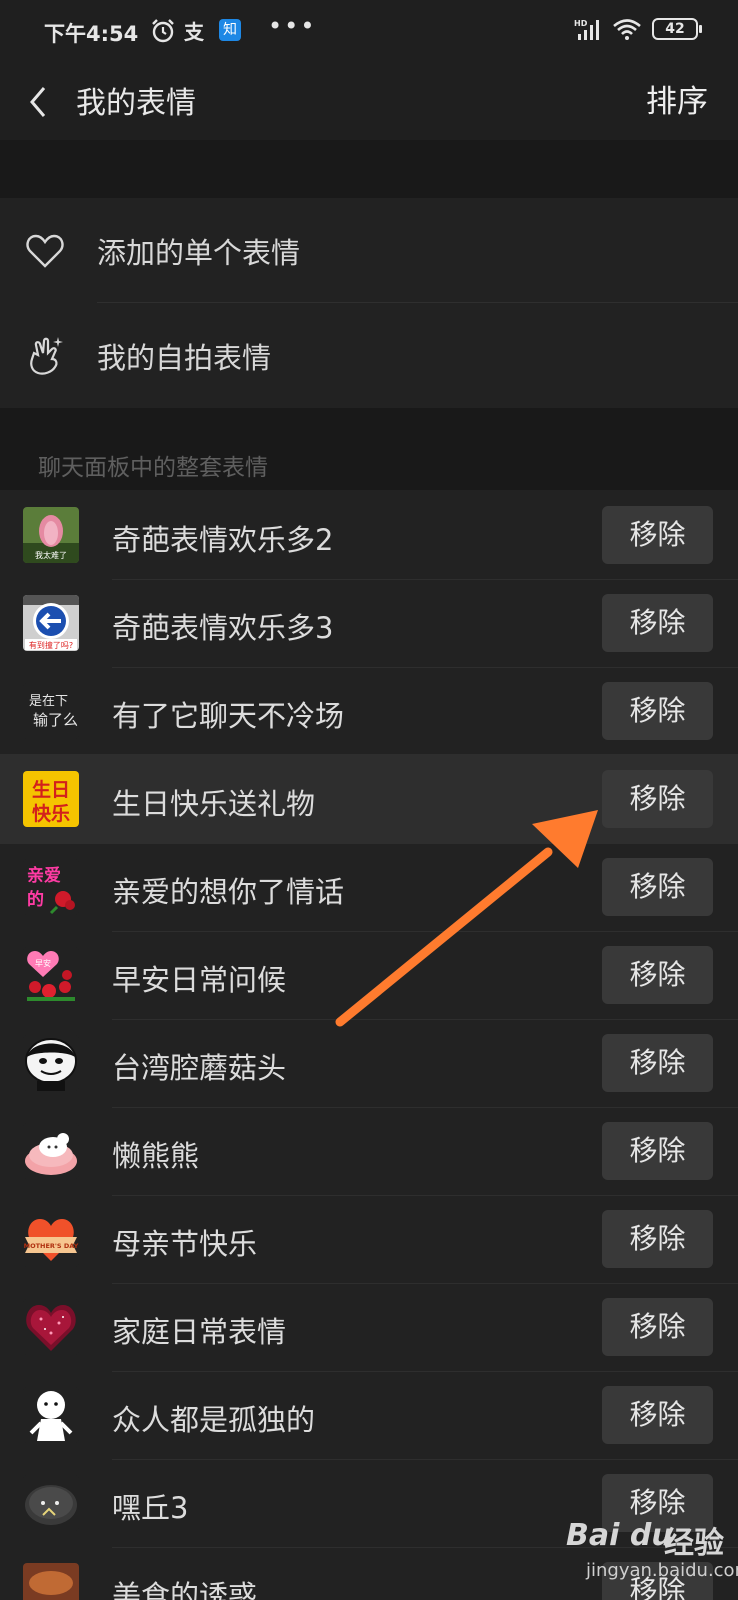 Image resolution: width=738 pixels, height=1600 pixels. I want to click on thumb-caption: 输了么, so click(55, 720).